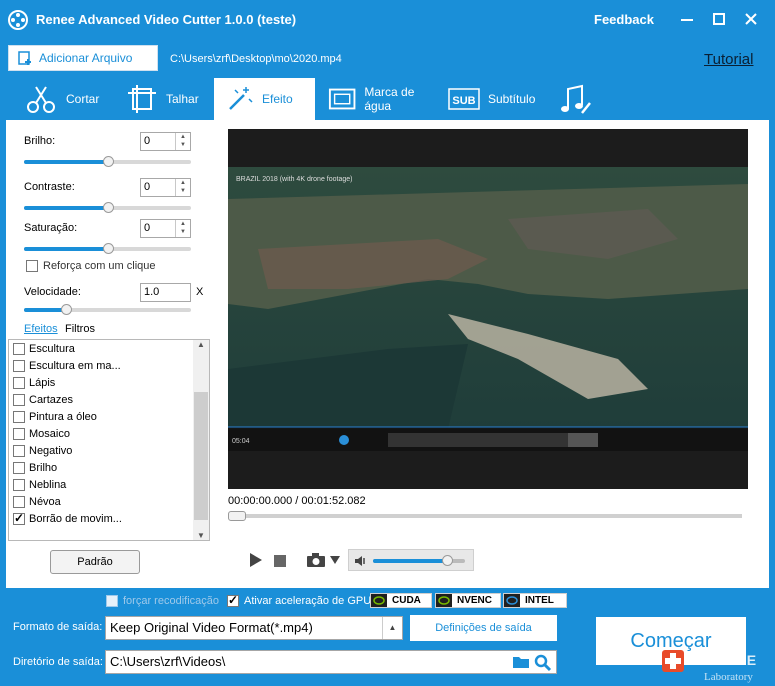 The height and width of the screenshot is (686, 775). Describe the element at coordinates (201, 456) in the screenshot. I see `scroll-thumb` at that location.